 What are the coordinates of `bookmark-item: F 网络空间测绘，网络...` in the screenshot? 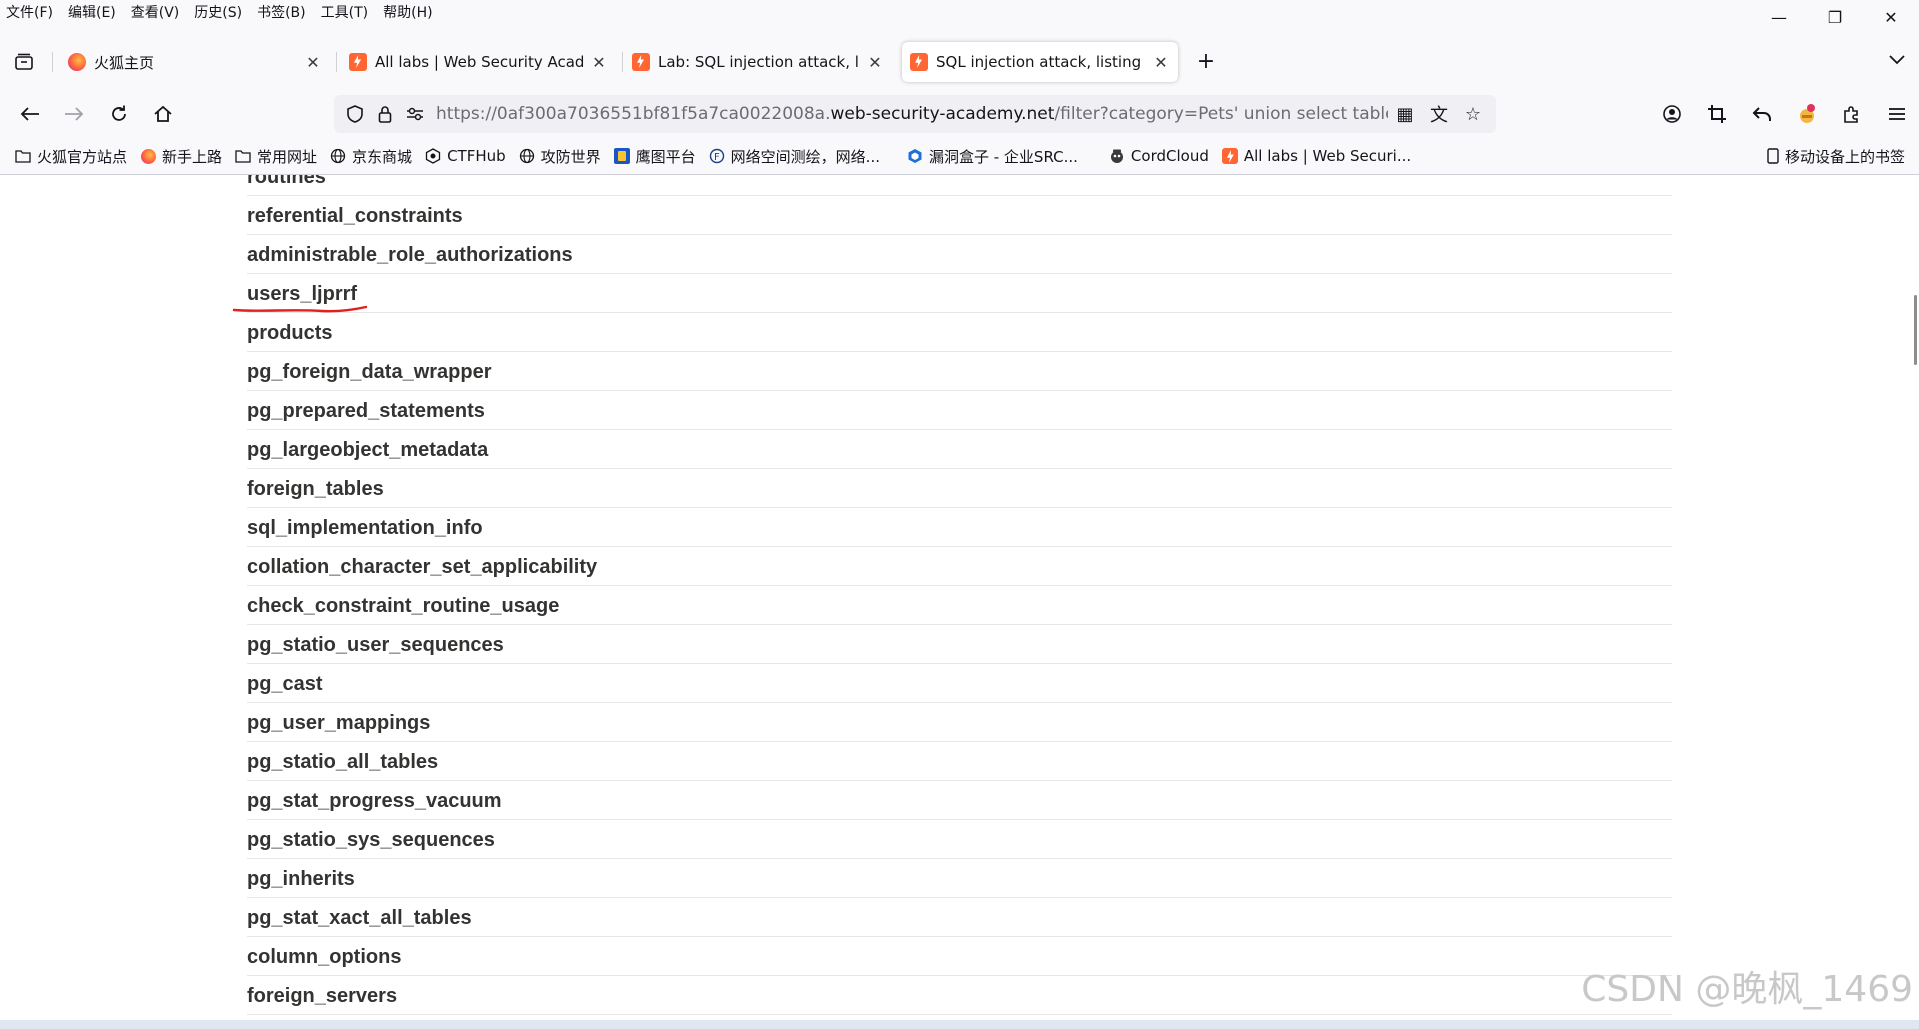 It's located at (794, 156).